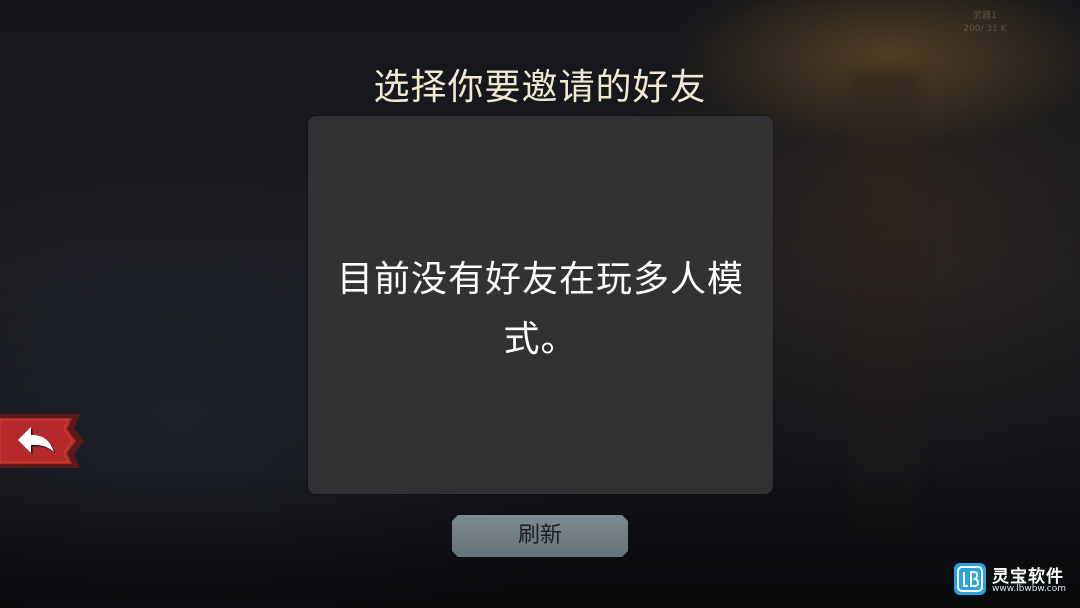  I want to click on page-title: 选择你要邀请的好友, so click(540, 87).